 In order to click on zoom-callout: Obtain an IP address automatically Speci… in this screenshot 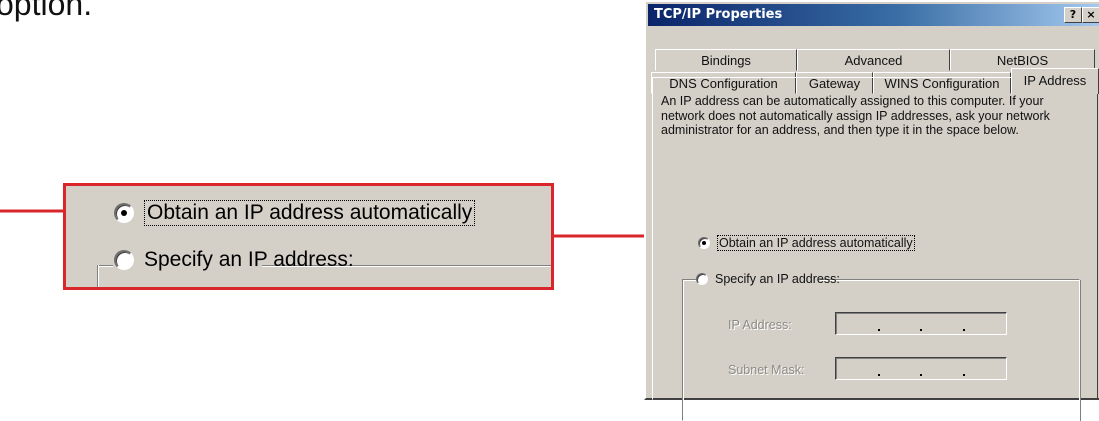, I will do `click(308, 236)`.